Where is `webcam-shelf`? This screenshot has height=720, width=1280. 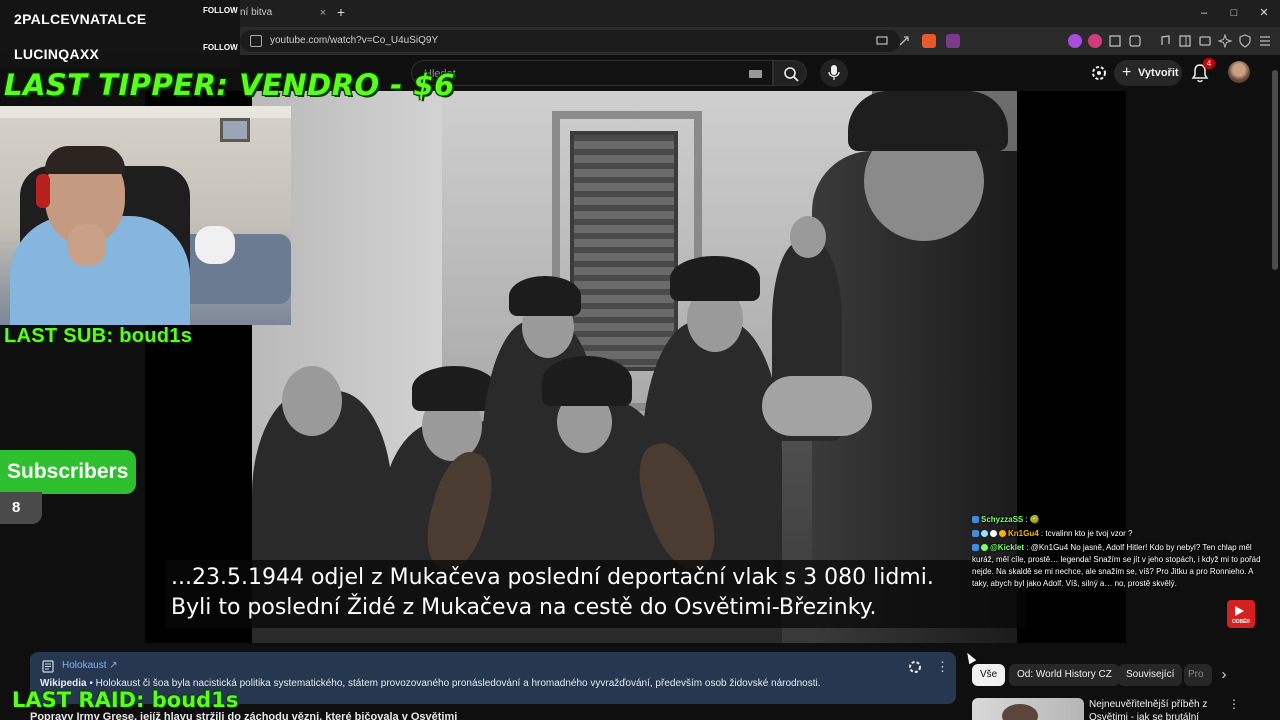
webcam-shelf is located at coordinates (145, 112).